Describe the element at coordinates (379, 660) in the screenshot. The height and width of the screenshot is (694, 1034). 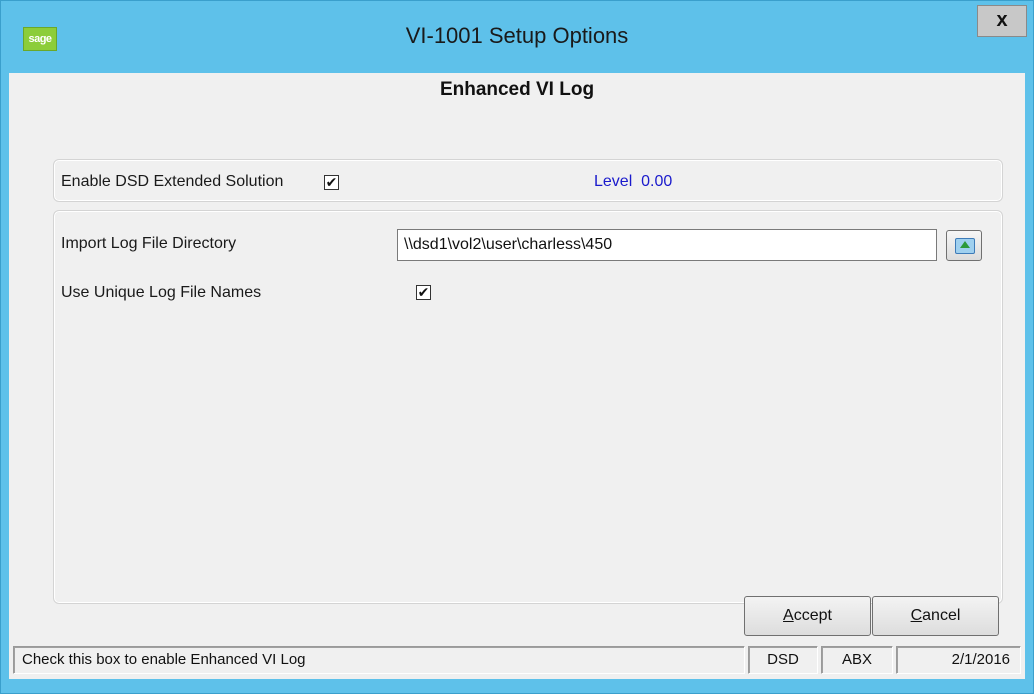
I see `status-message: Check this box to enable Enhanced VI Log` at that location.